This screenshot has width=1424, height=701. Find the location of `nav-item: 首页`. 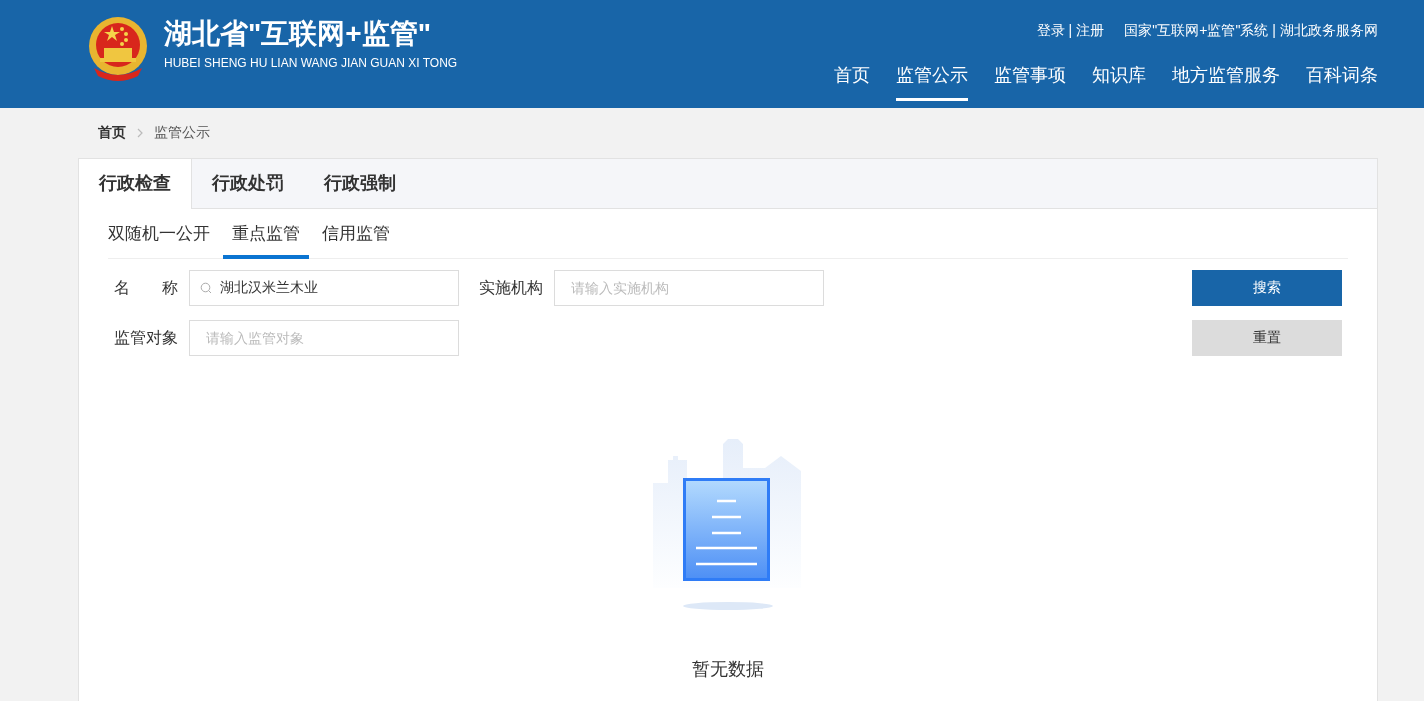

nav-item: 首页 is located at coordinates (852, 81).